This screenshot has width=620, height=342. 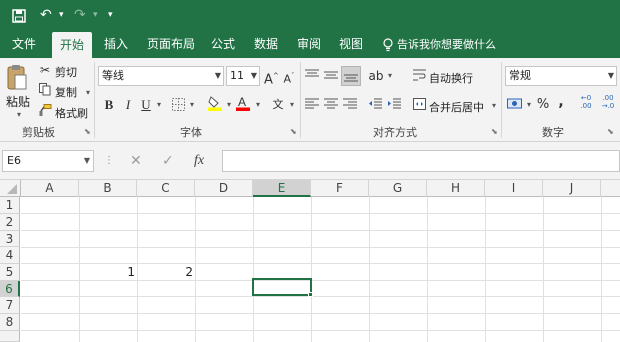 What do you see at coordinates (390, 76) in the screenshot?
I see `orientation-dropdown-icon: ▾` at bounding box center [390, 76].